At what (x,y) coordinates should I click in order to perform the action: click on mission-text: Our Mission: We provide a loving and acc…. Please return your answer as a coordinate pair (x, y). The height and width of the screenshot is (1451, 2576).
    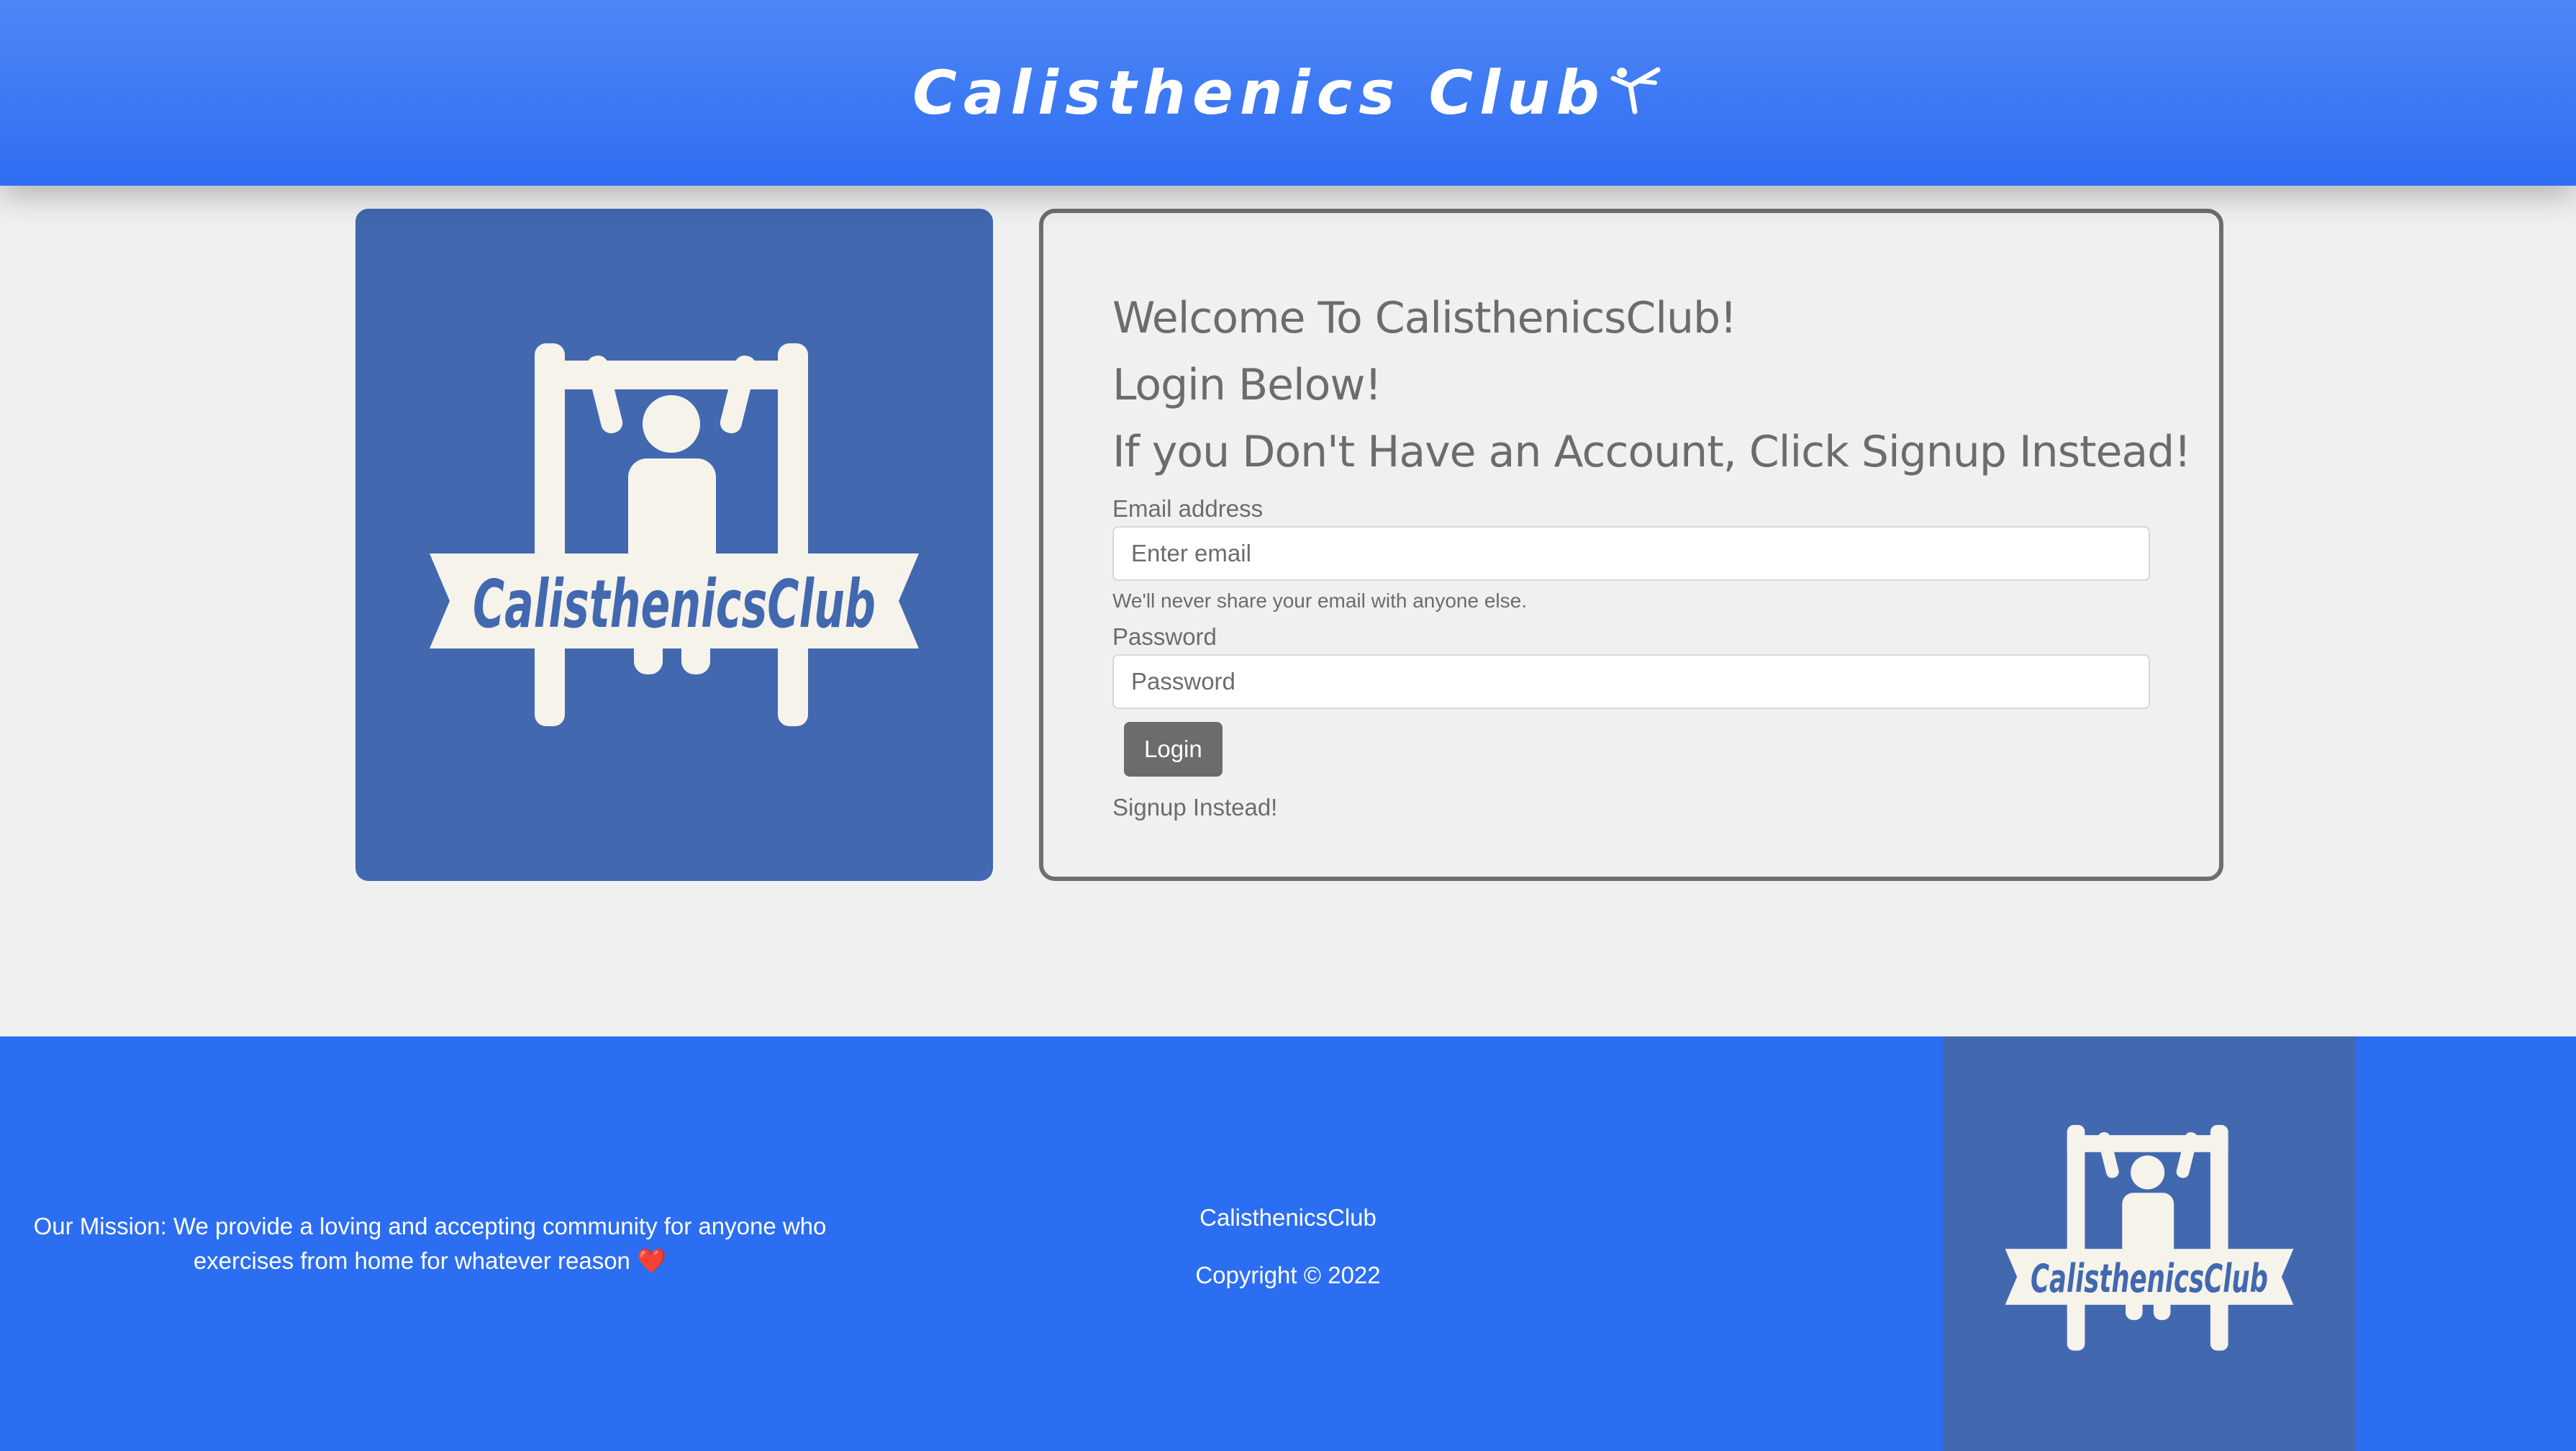
    Looking at the image, I should click on (430, 1243).